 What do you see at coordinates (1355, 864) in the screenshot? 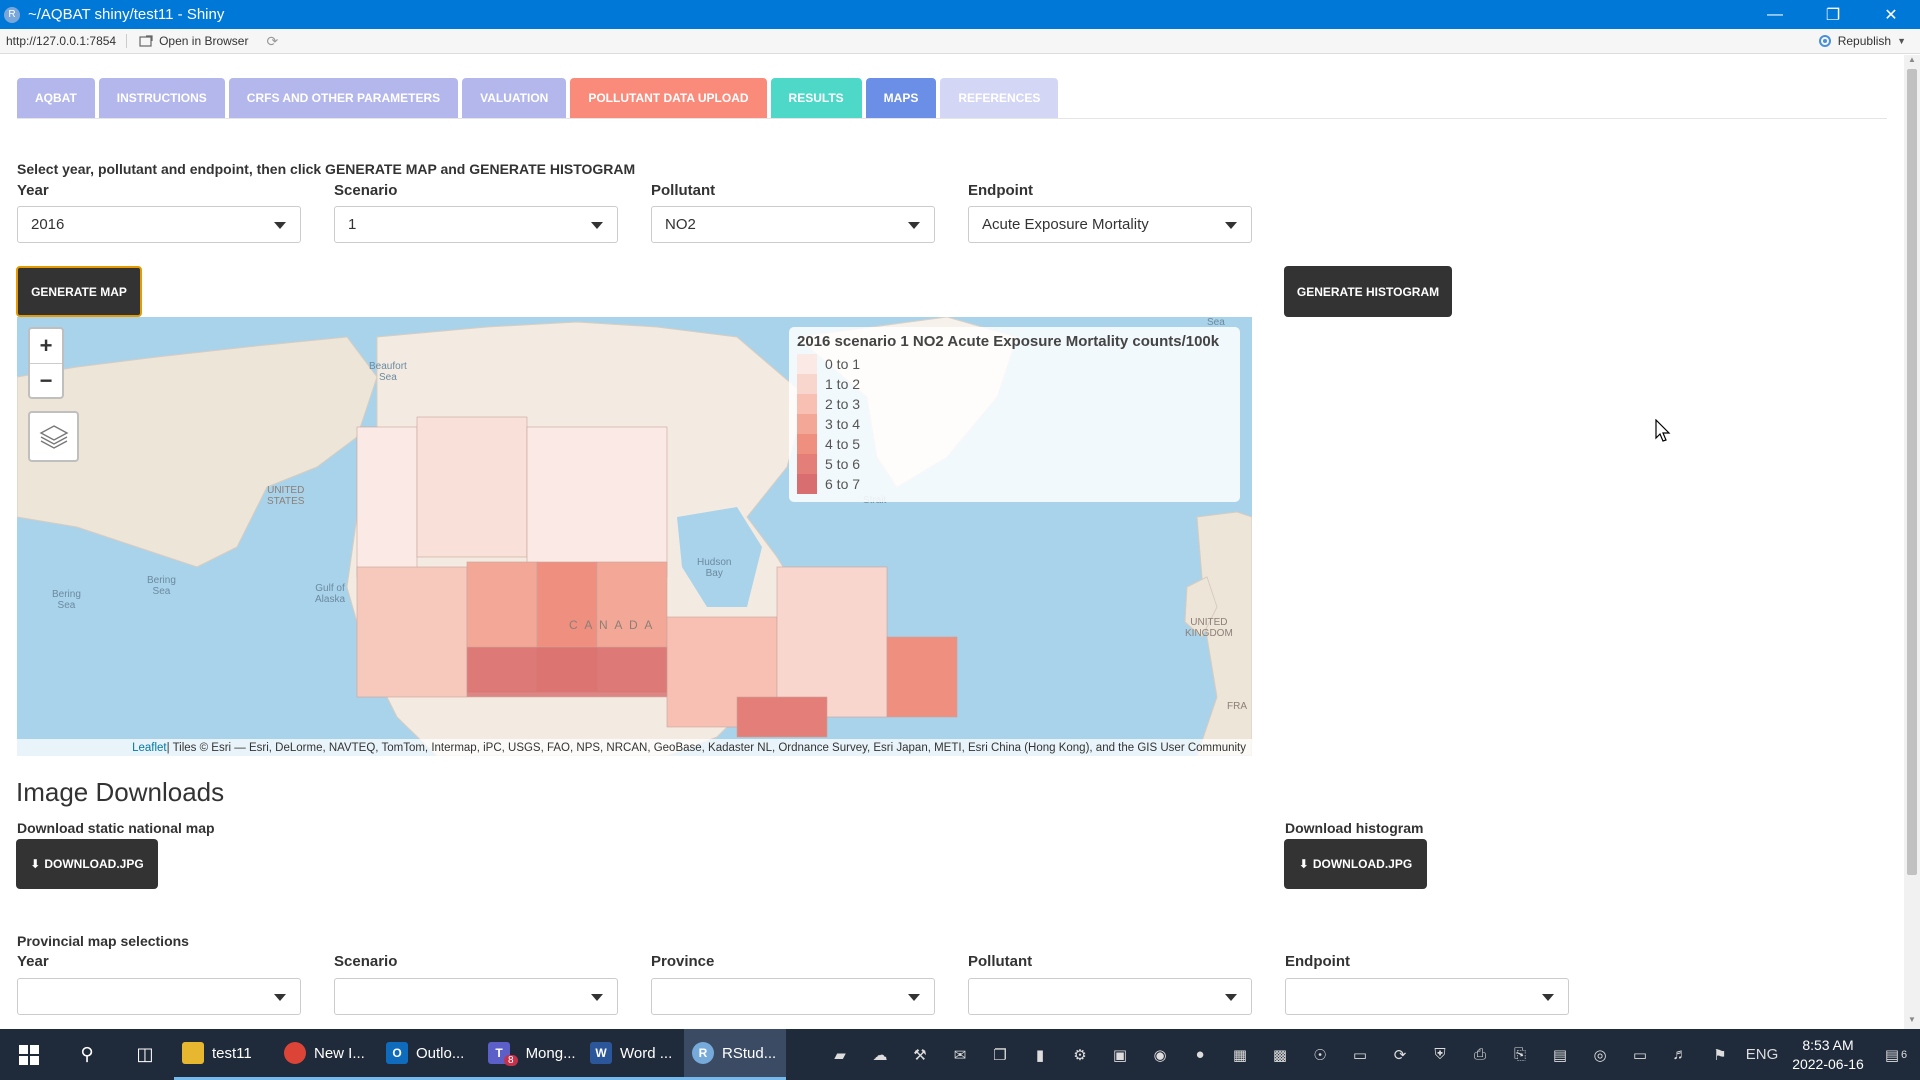
I see `download-histogram-button: ⬇ DOWNLOAD.JPG` at bounding box center [1355, 864].